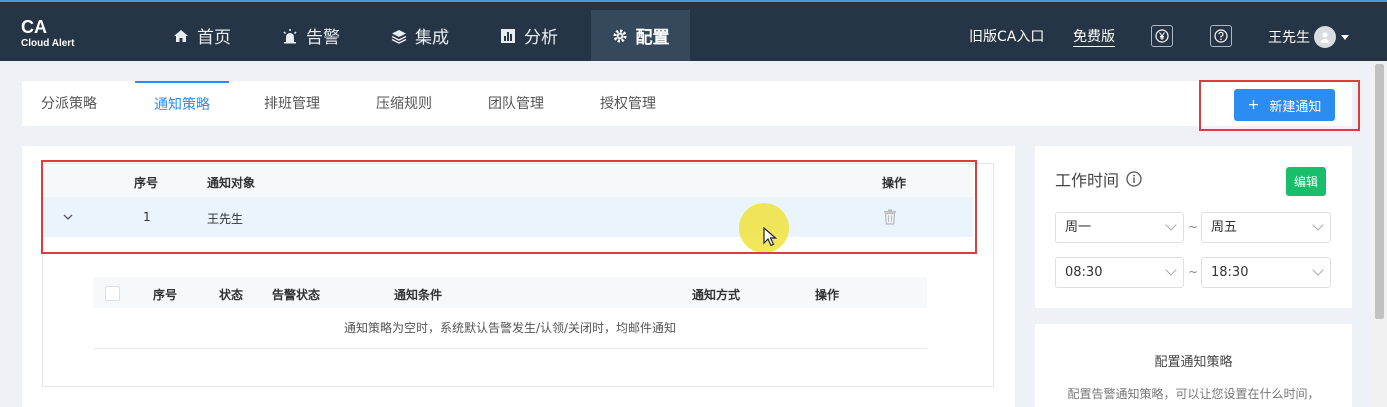 The height and width of the screenshot is (407, 1387). I want to click on time-to-select: 18:30, so click(1266, 272).